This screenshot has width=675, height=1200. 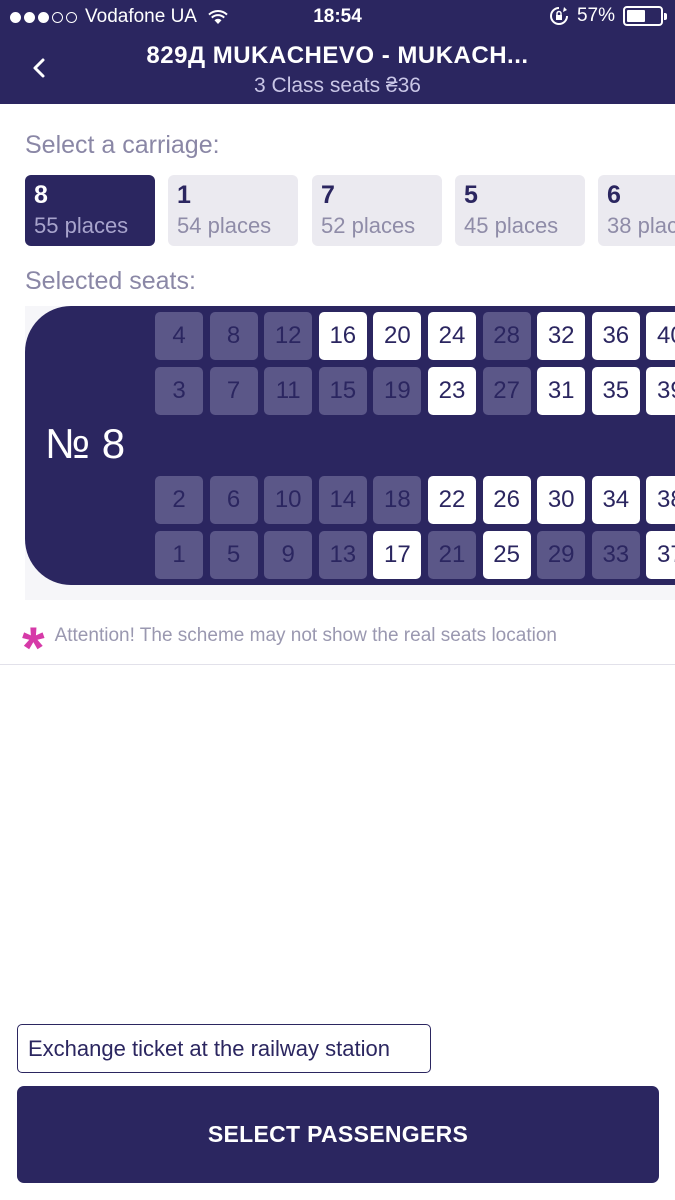 What do you see at coordinates (224, 225) in the screenshot?
I see `carriage-places: 54 places` at bounding box center [224, 225].